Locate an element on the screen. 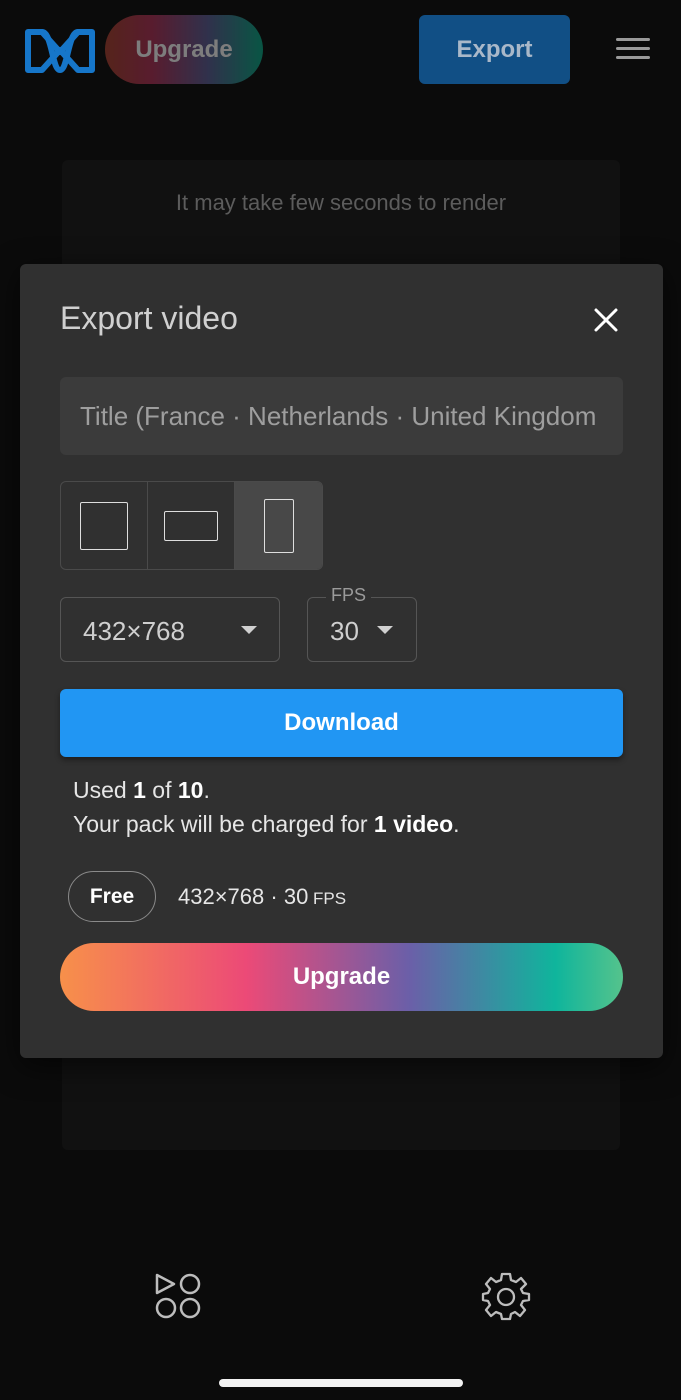 The image size is (681, 1400). plan-badge: Free is located at coordinates (112, 896).